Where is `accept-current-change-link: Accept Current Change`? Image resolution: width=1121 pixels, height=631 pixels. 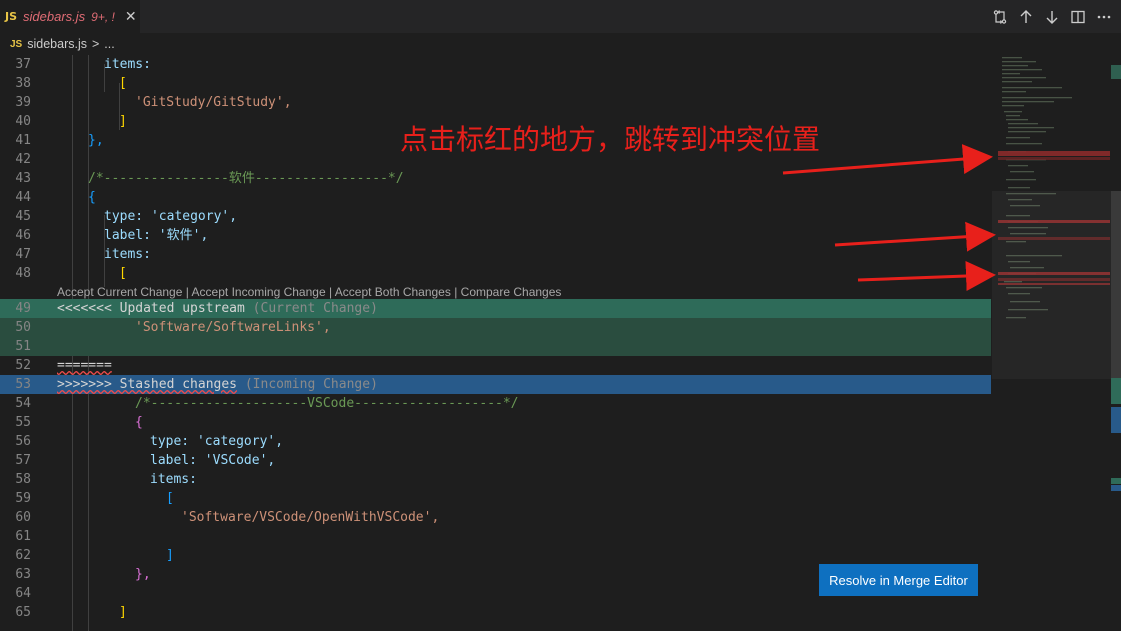 accept-current-change-link: Accept Current Change is located at coordinates (119, 292).